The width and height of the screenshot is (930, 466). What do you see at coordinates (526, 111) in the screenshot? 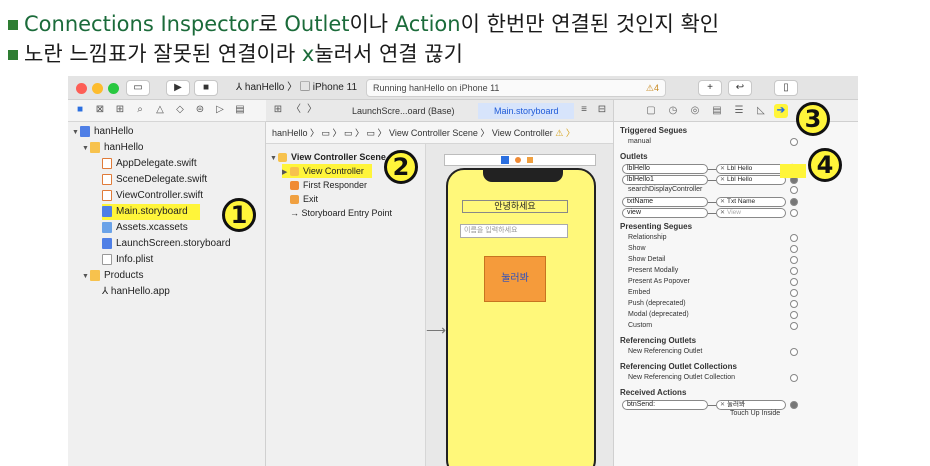
I see `tab-main-storyboard: Main.storyboard` at bounding box center [526, 111].